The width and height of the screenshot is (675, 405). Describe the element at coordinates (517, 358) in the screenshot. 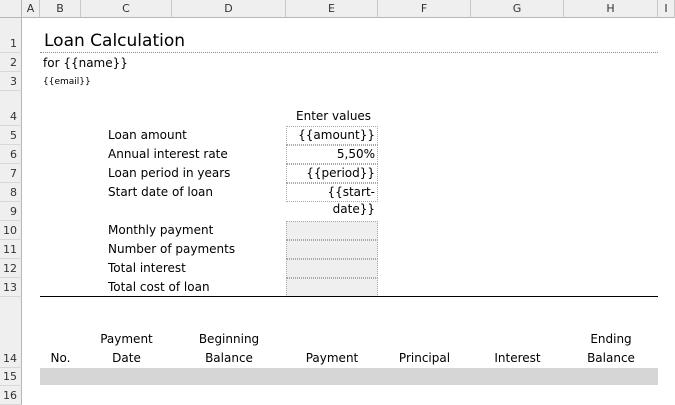

I see `header-interest: Interest` at that location.